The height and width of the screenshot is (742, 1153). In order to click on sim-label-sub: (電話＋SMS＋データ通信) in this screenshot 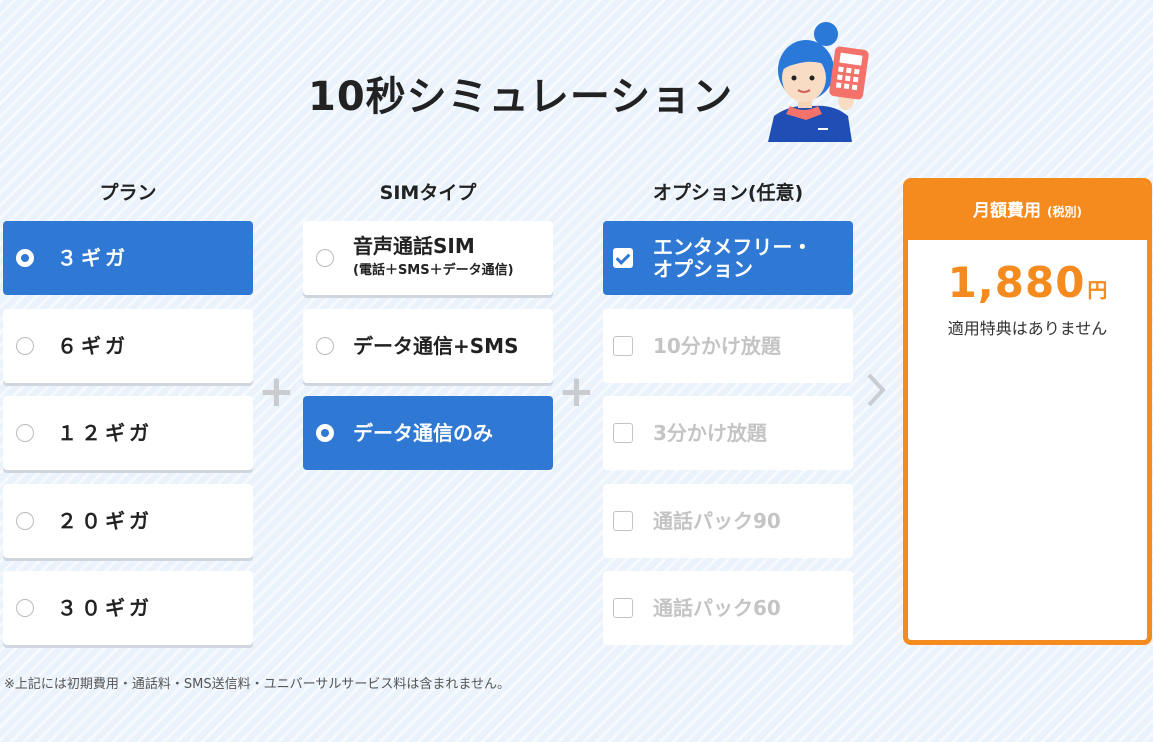, I will do `click(433, 270)`.